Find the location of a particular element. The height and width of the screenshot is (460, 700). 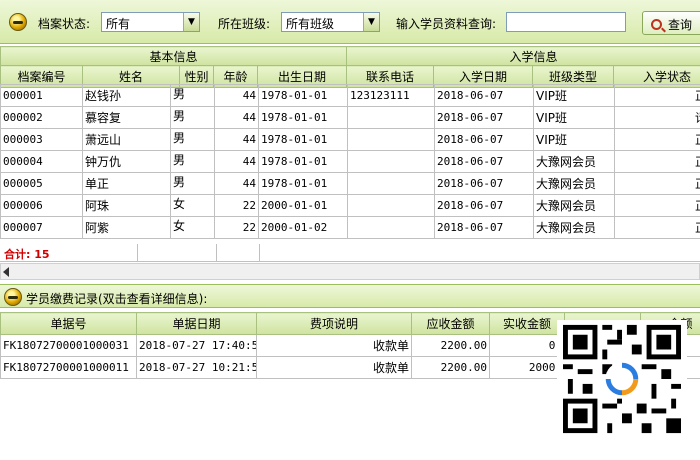

col-header: 实收金额 is located at coordinates (527, 323).